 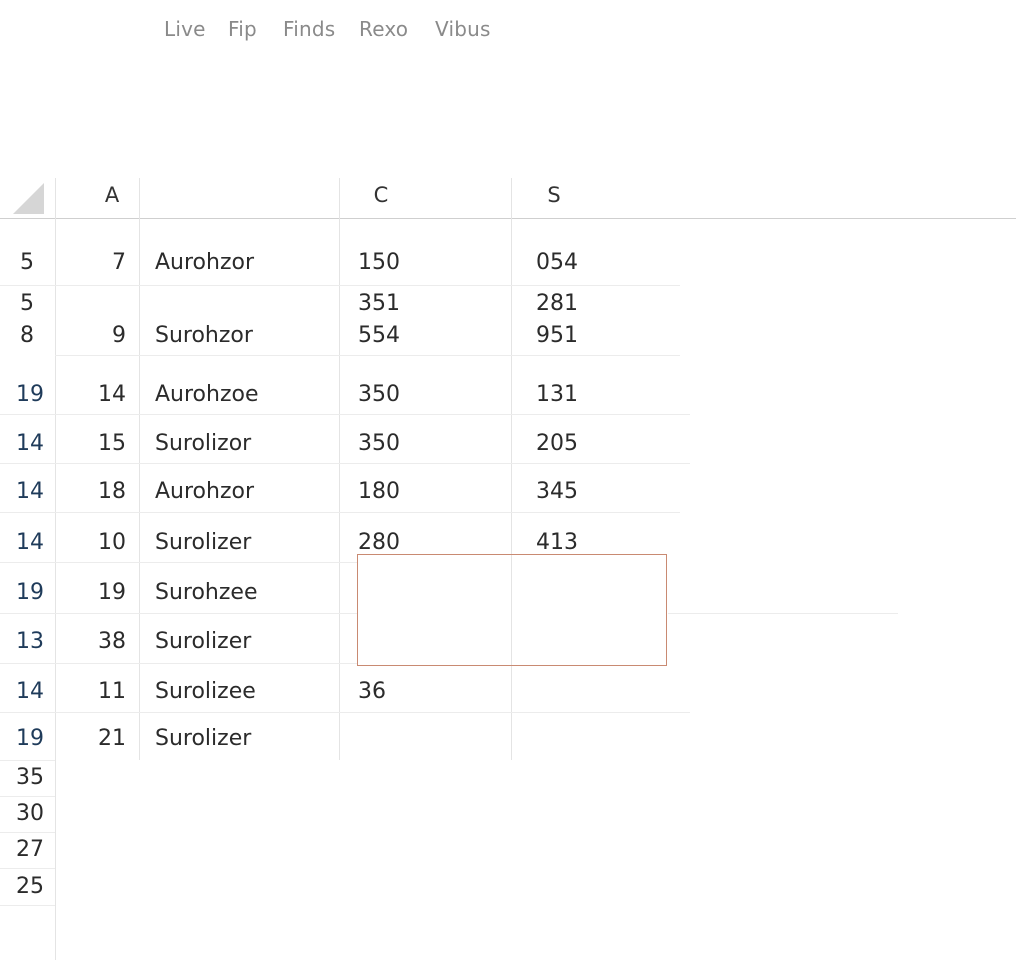 What do you see at coordinates (98, 336) in the screenshot?
I see `cell-number: 9` at bounding box center [98, 336].